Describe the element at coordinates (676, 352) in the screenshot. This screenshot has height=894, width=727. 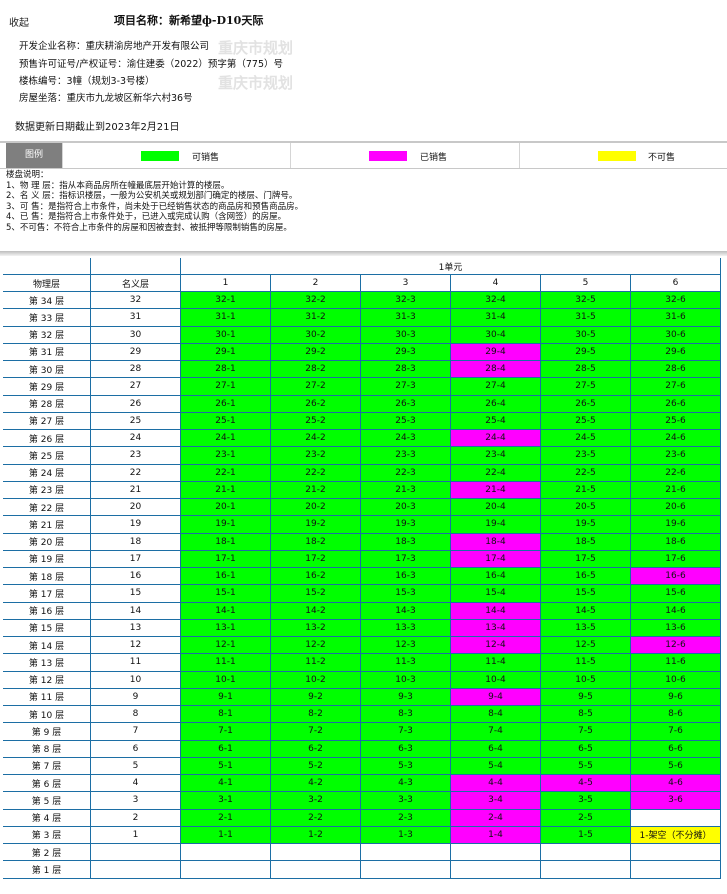
I see `room-cell: 29-6` at that location.